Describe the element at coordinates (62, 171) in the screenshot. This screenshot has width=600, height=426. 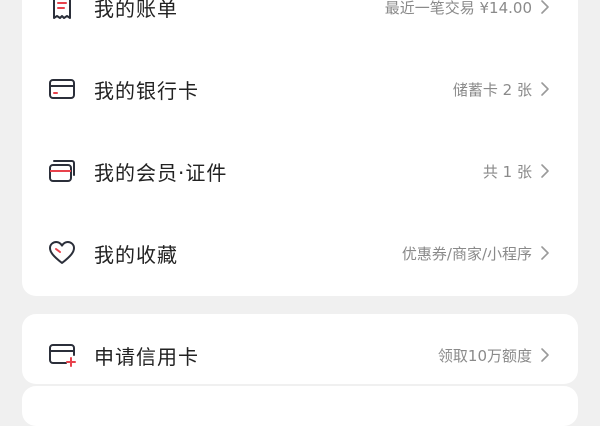
I see `member-cards-icon` at that location.